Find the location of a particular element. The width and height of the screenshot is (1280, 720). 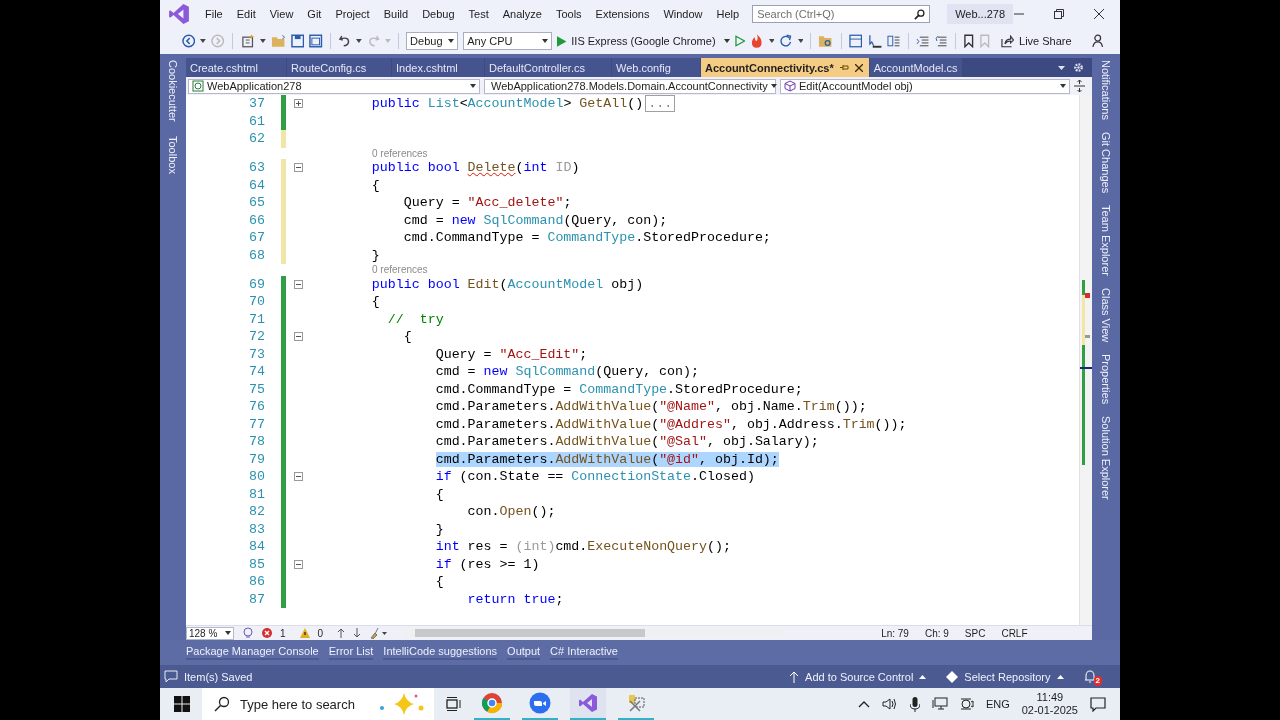

side-panel-tab: Class View is located at coordinates (1106, 315).